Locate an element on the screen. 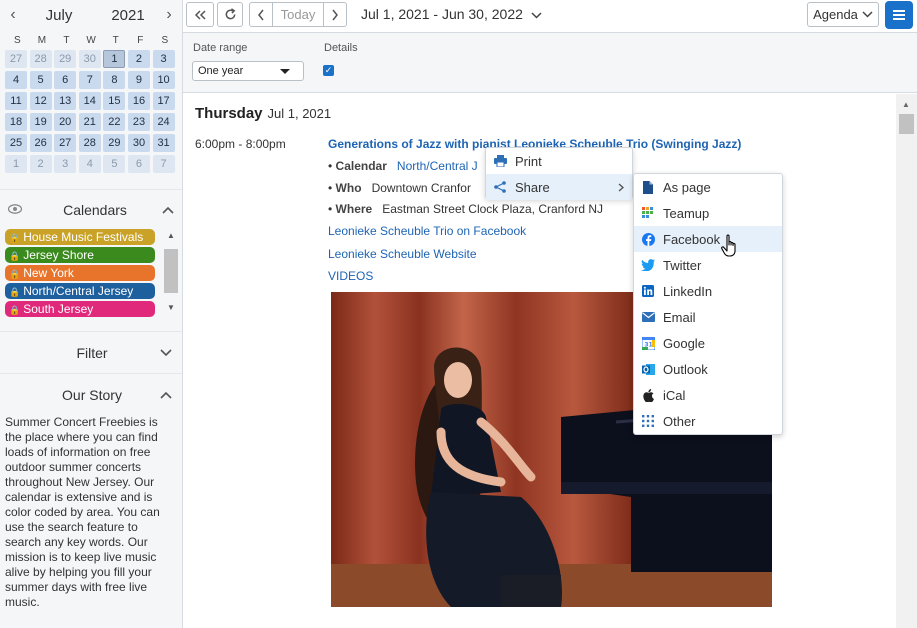  event-calendar-value: North/Central J is located at coordinates (437, 166).